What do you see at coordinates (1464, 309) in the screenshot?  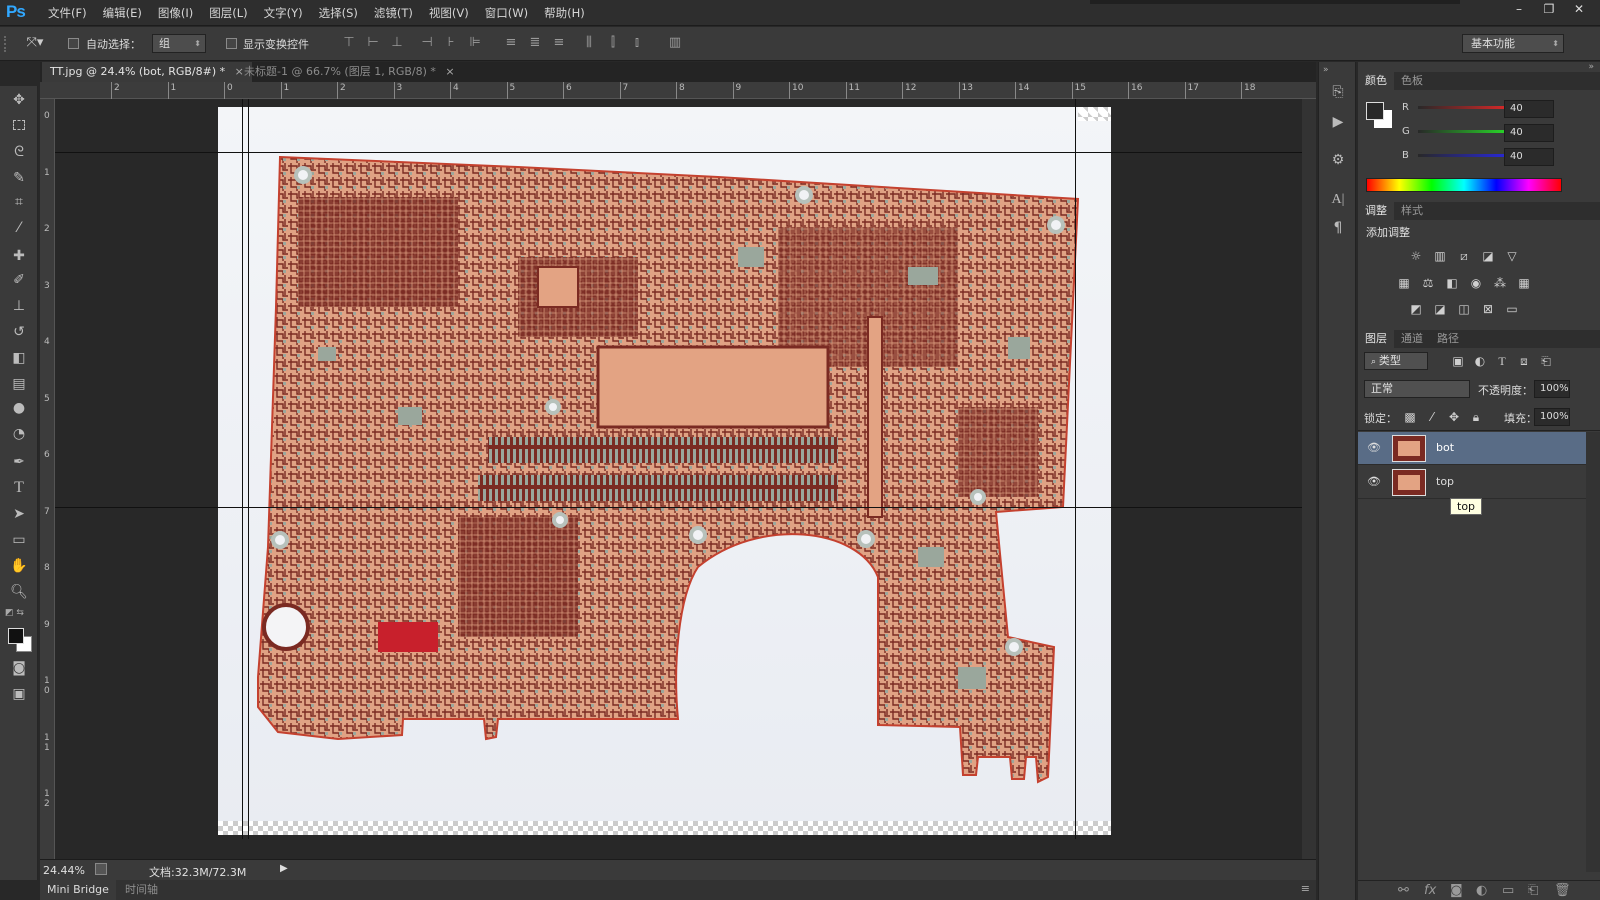 I see `threshold-icon: ◫` at bounding box center [1464, 309].